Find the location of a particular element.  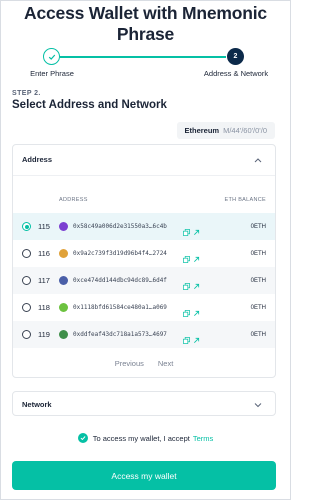

access-wallet-button: Access my wallet is located at coordinates (144, 475).